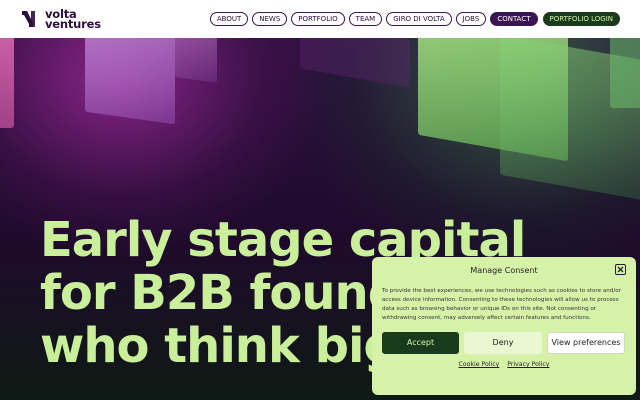 Image resolution: width=640 pixels, height=400 pixels. I want to click on cookie-policy-link: Cookie Policy, so click(479, 364).